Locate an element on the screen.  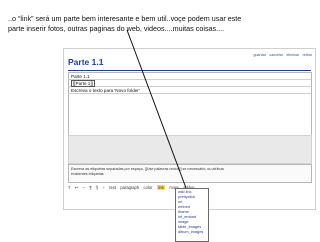
annotation-arrow is located at coordinates (156, 109).